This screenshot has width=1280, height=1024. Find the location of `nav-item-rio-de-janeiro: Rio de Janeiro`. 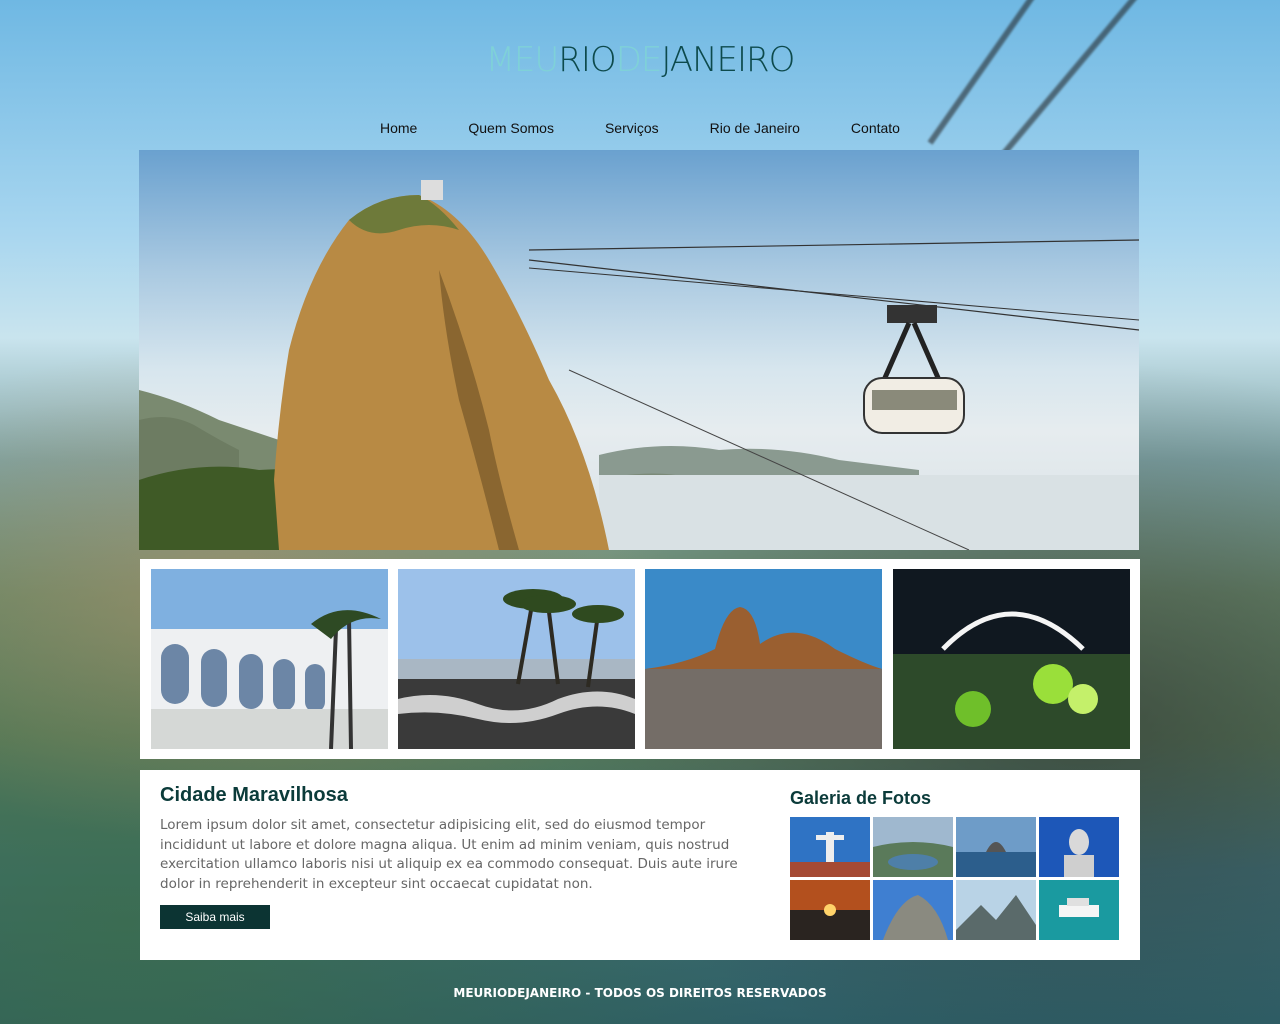

nav-item-rio-de-janeiro: Rio de Janeiro is located at coordinates (755, 128).